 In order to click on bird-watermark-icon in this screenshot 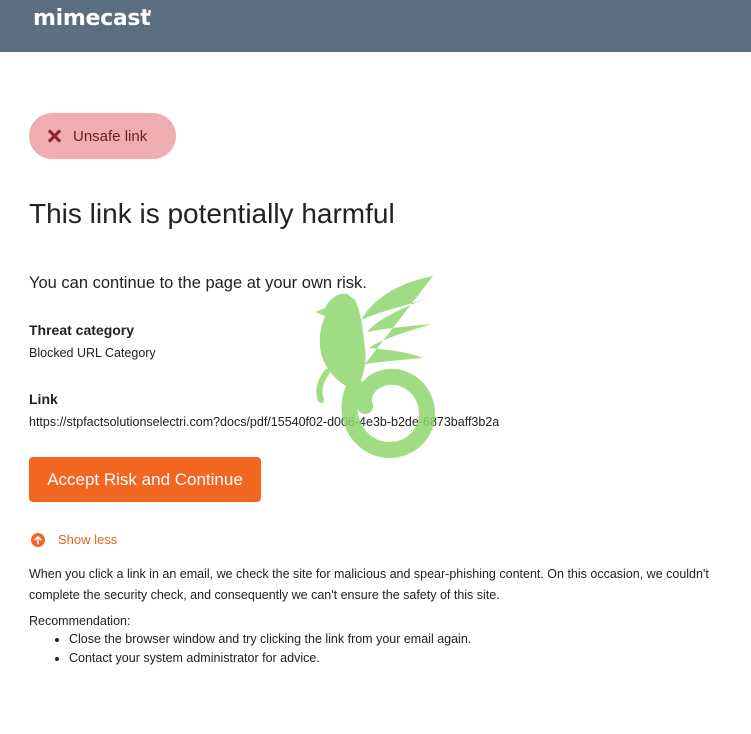, I will do `click(375, 367)`.